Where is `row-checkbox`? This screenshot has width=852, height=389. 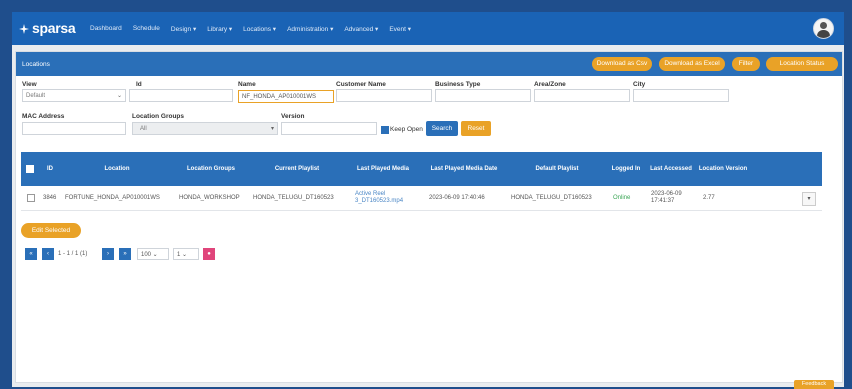 row-checkbox is located at coordinates (31, 198).